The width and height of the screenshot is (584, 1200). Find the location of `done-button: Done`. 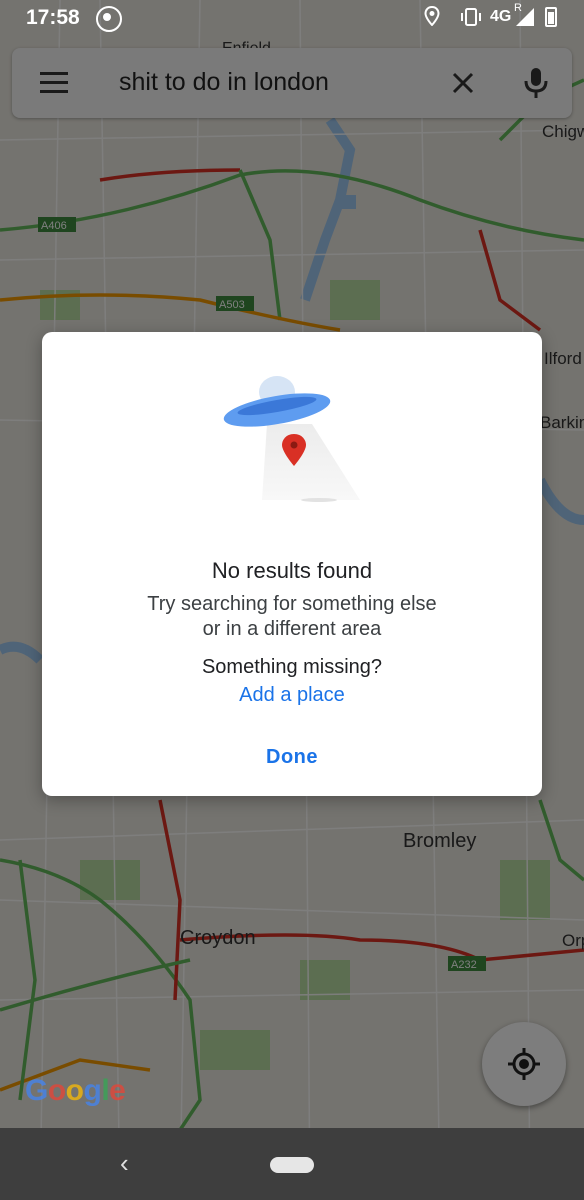

done-button: Done is located at coordinates (292, 757).